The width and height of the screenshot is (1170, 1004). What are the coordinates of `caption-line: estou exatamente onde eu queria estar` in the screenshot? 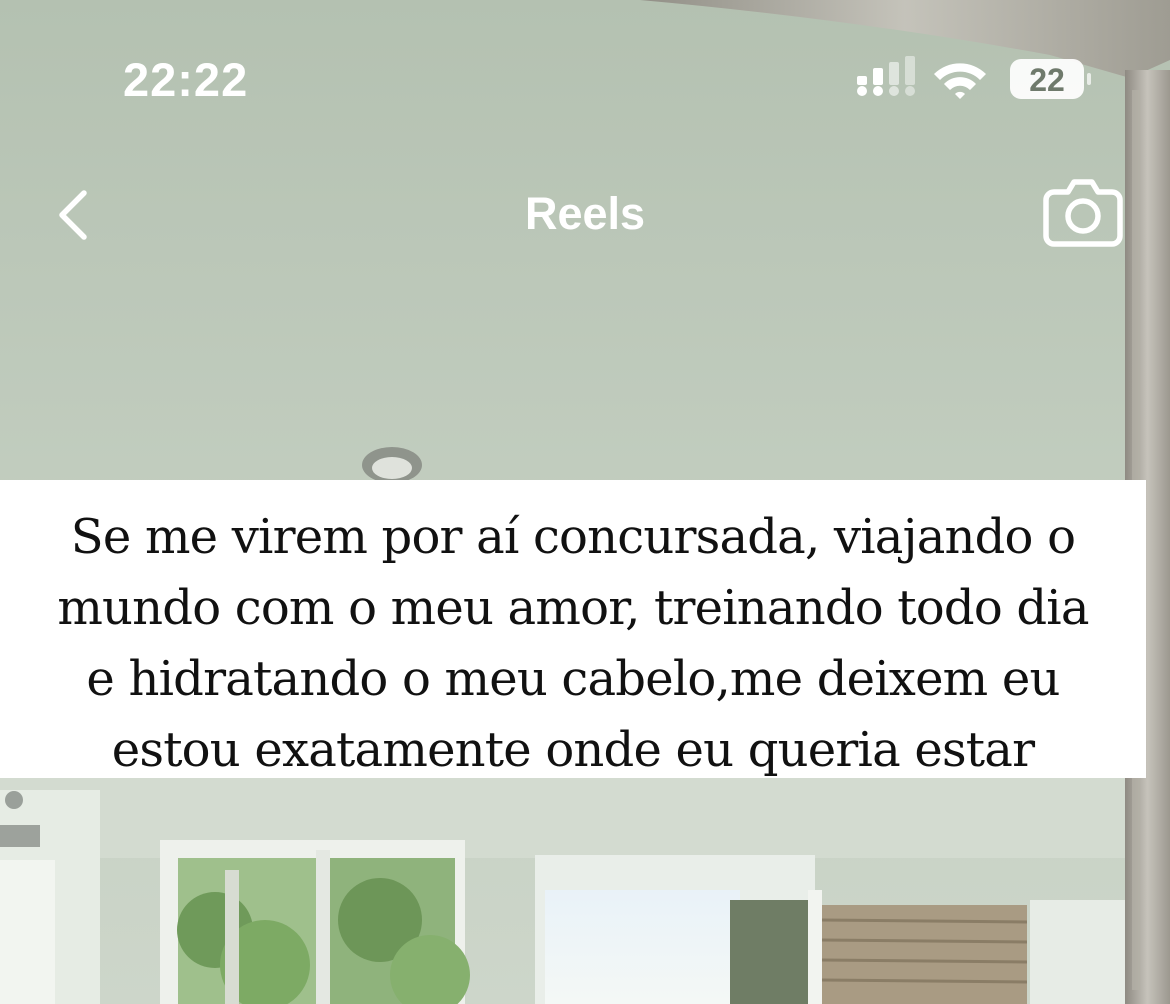 It's located at (573, 750).